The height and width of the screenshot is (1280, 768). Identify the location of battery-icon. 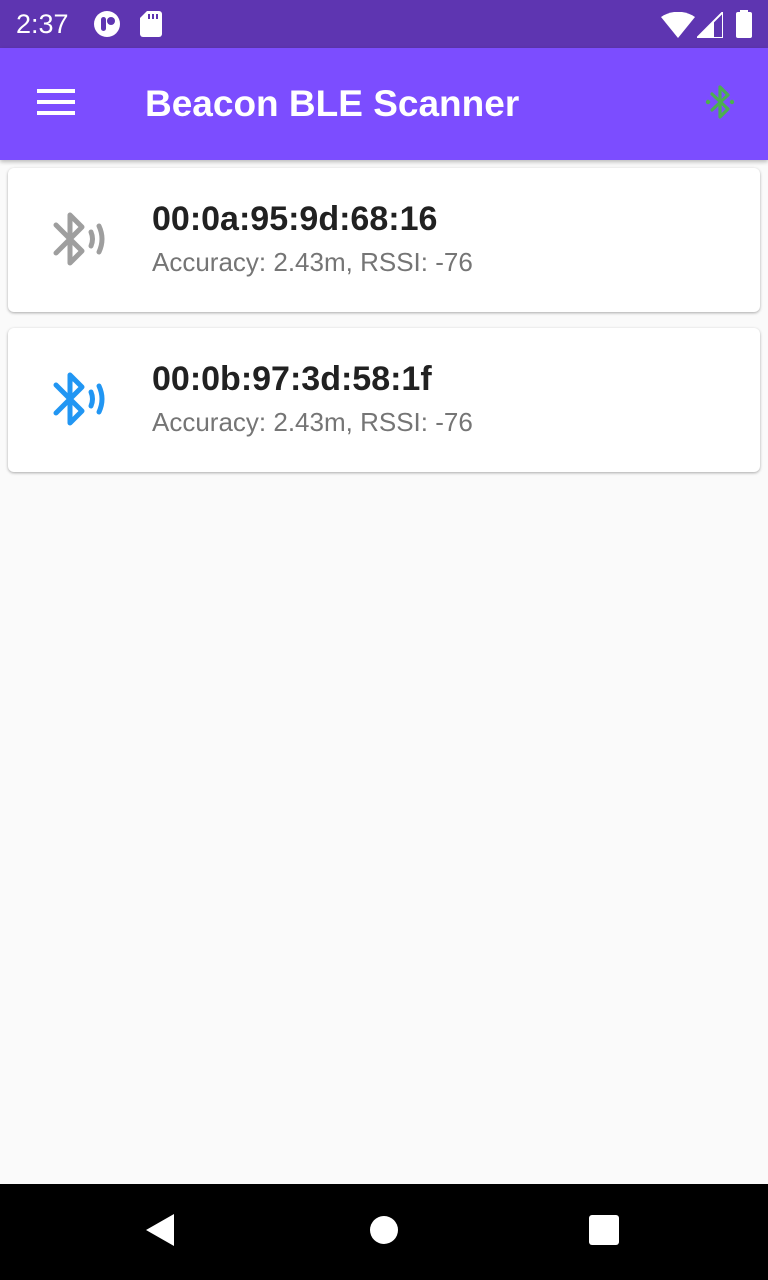
(744, 26).